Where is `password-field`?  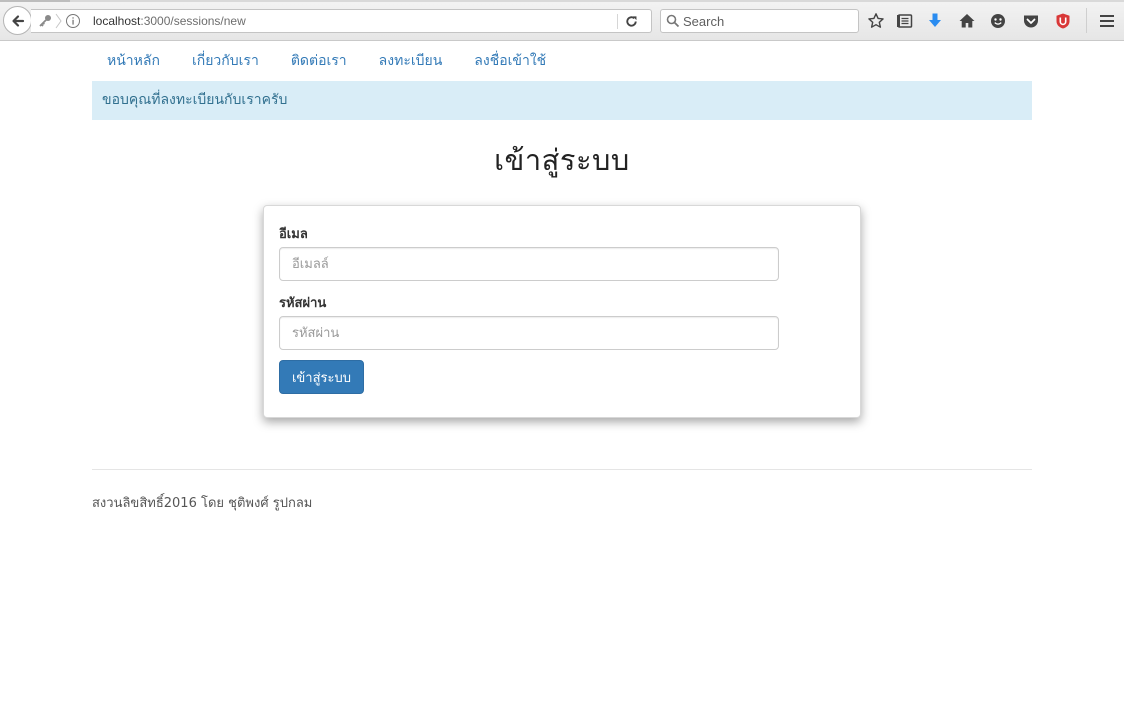 password-field is located at coordinates (529, 333).